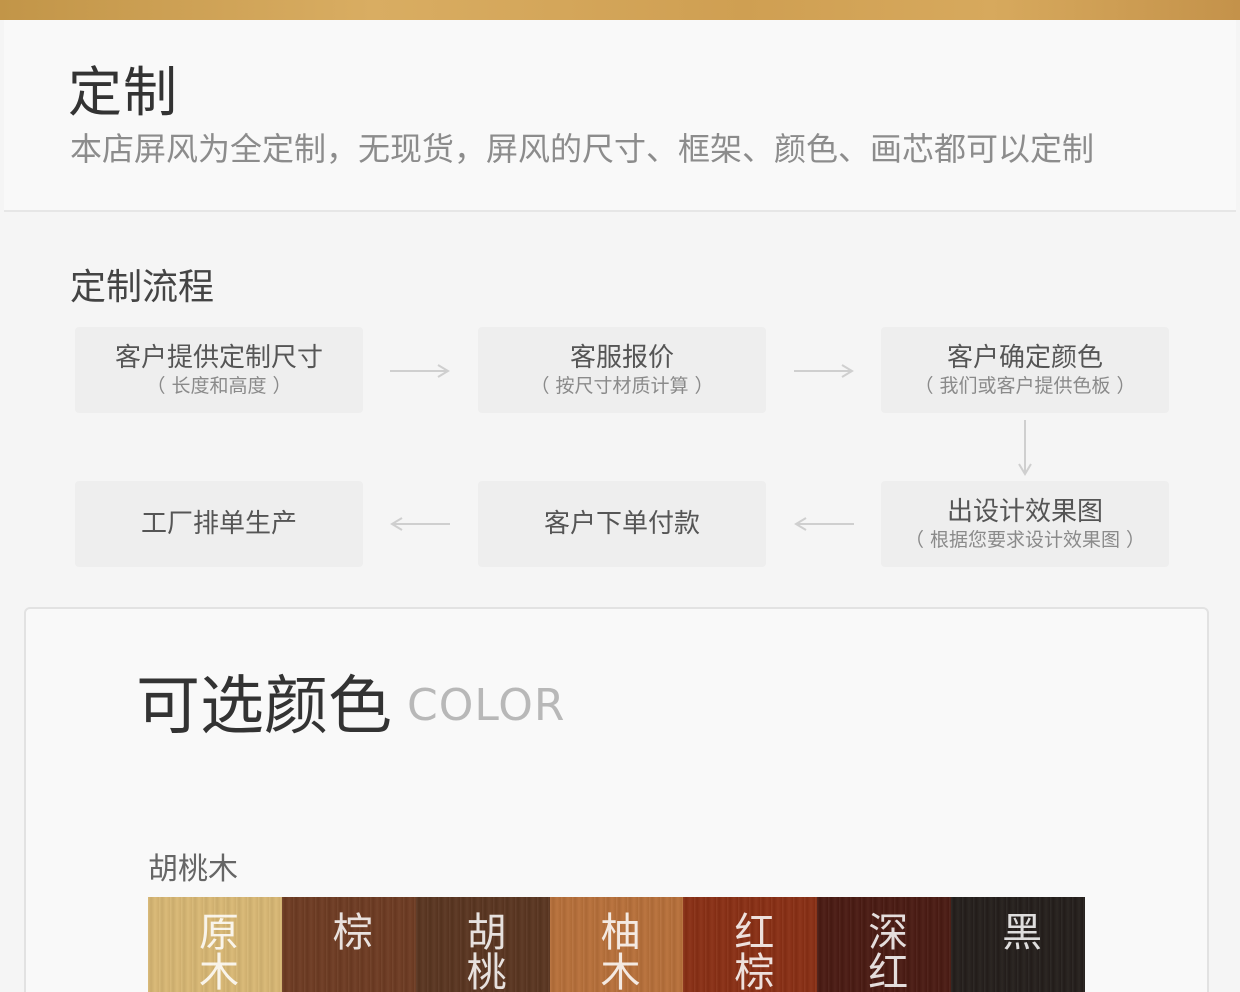  What do you see at coordinates (582, 149) in the screenshot?
I see `page-subtitle: 本店屏风为全定制，无现货，屏风的尺寸、框架、颜色、画芯都可以定制` at bounding box center [582, 149].